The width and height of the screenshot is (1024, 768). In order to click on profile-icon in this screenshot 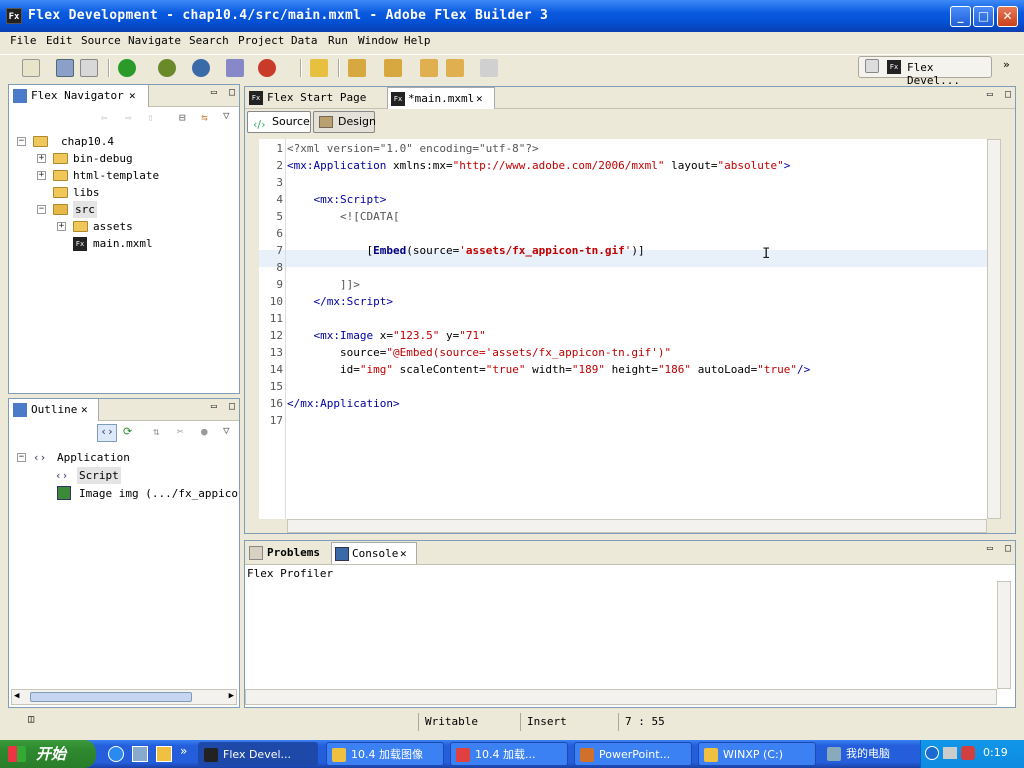, I will do `click(201, 68)`.